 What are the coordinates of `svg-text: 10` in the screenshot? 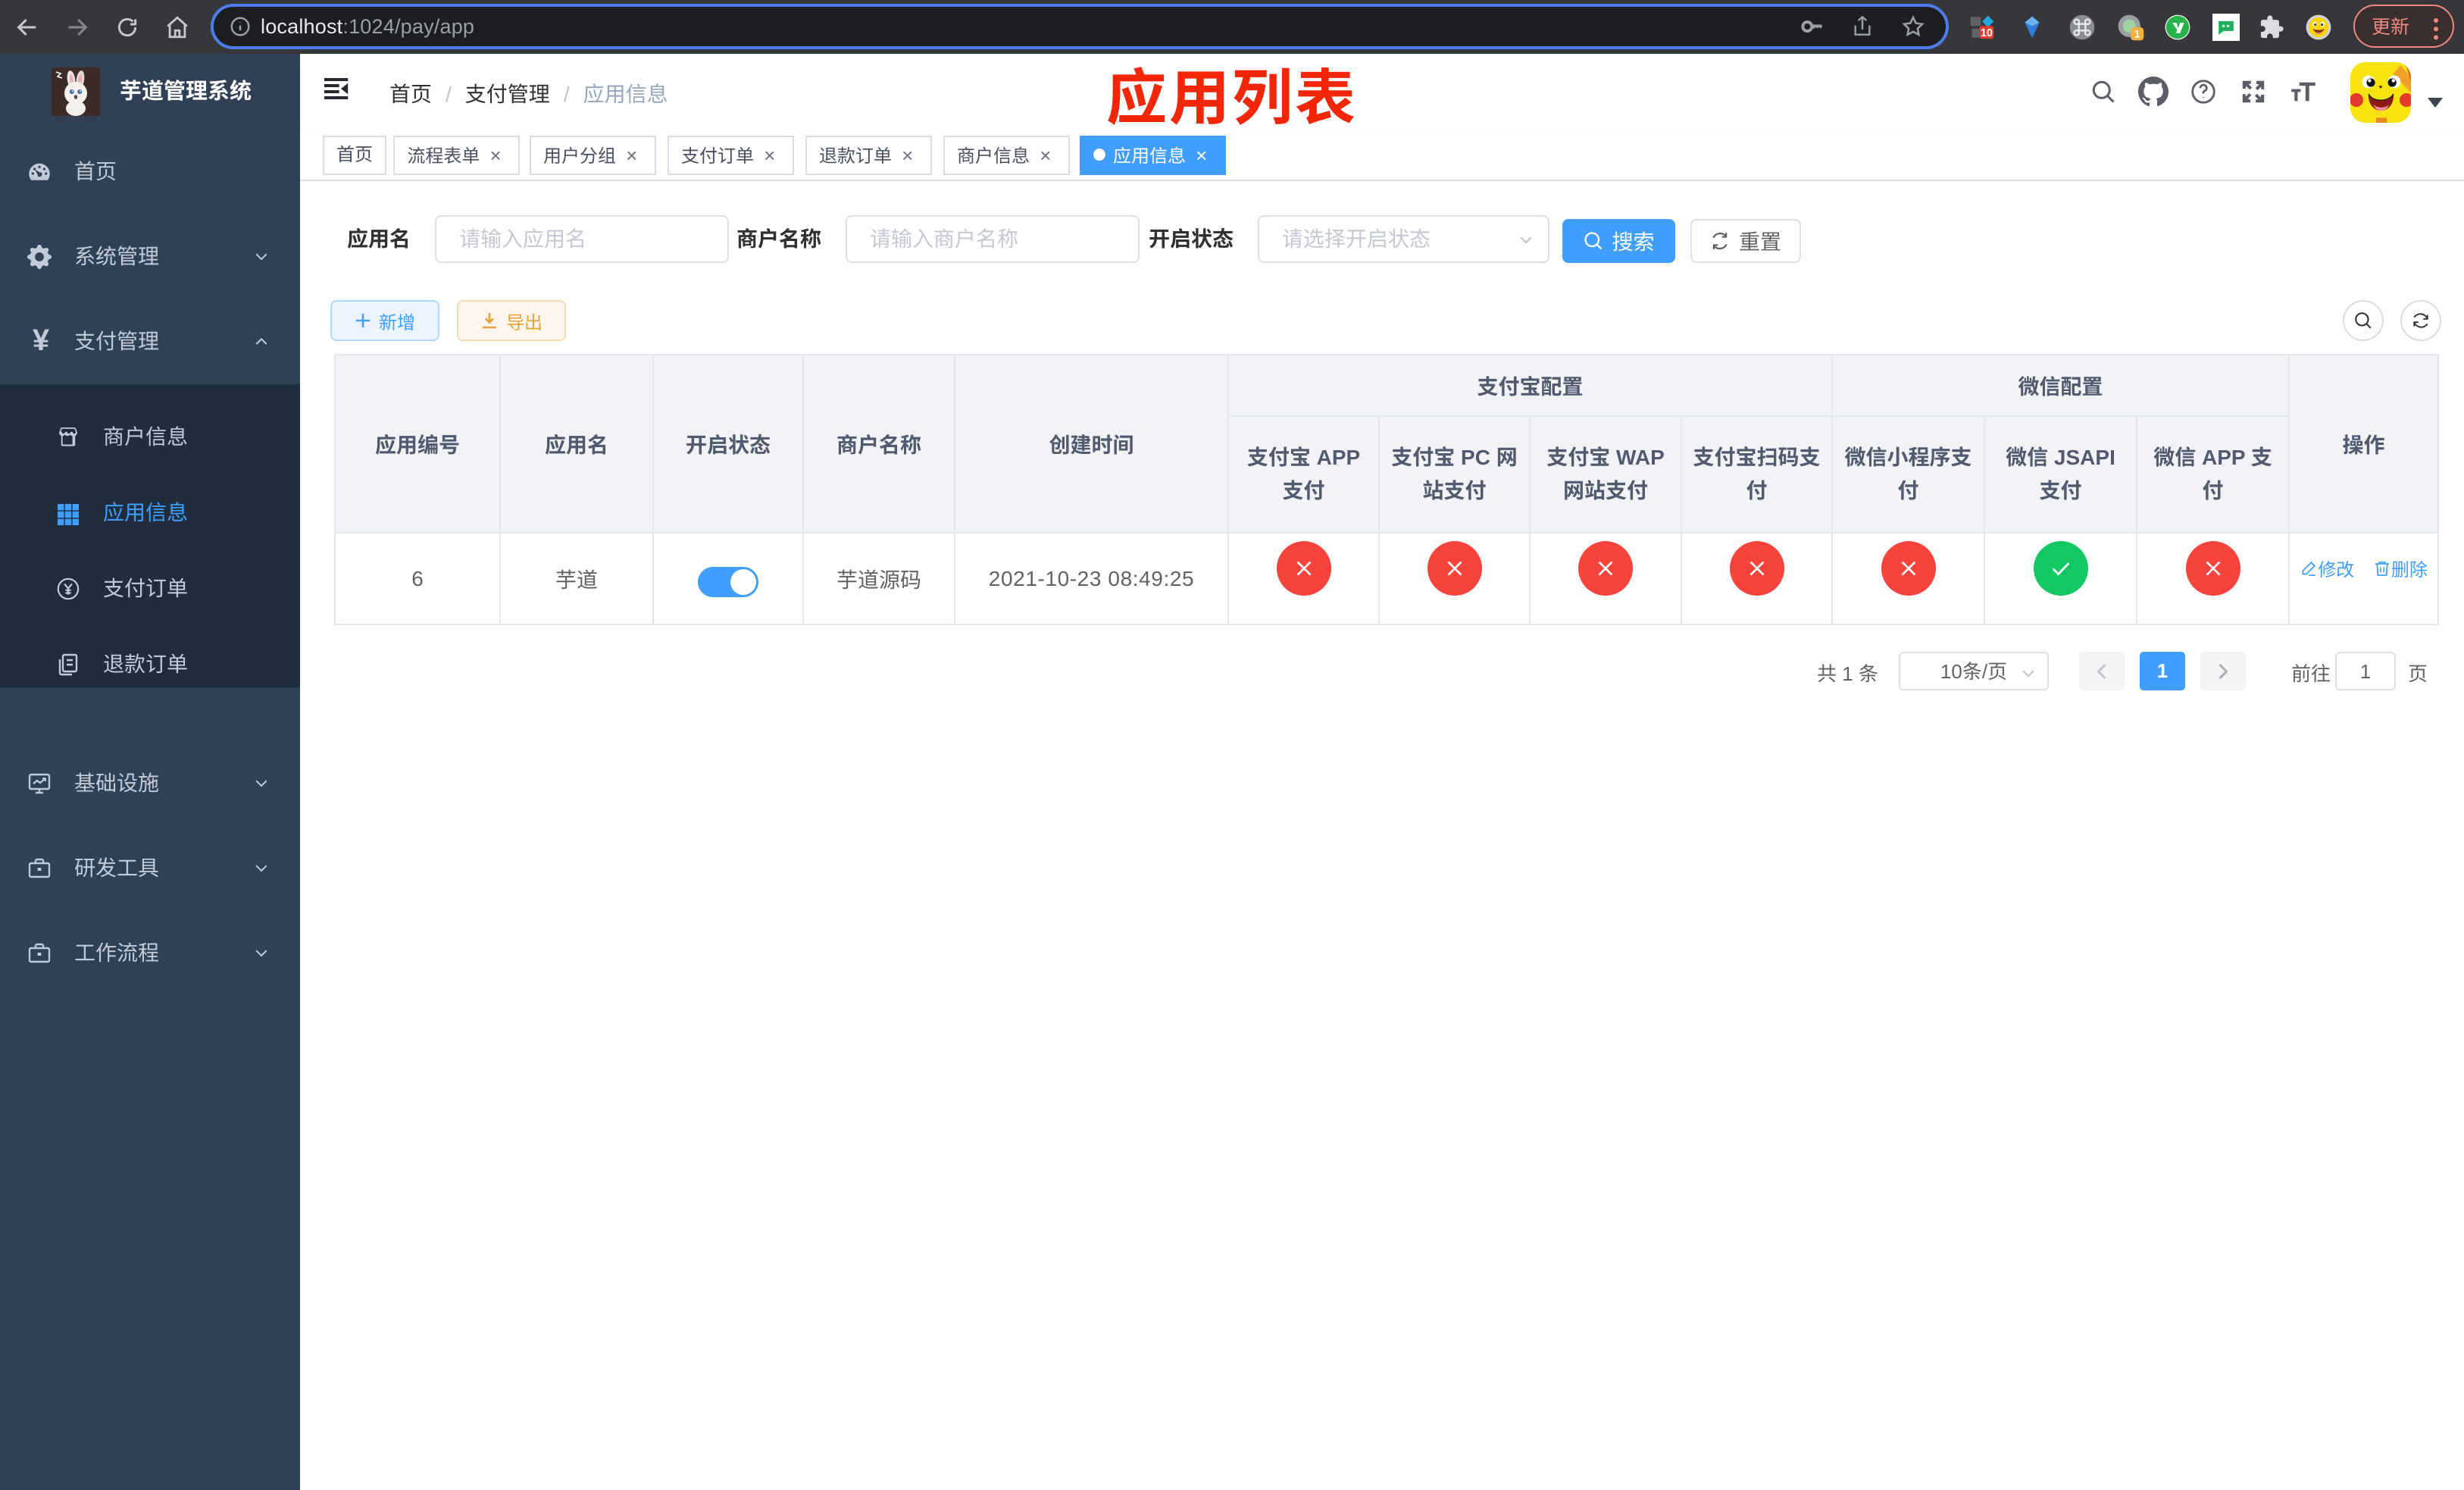 It's located at (1987, 33).